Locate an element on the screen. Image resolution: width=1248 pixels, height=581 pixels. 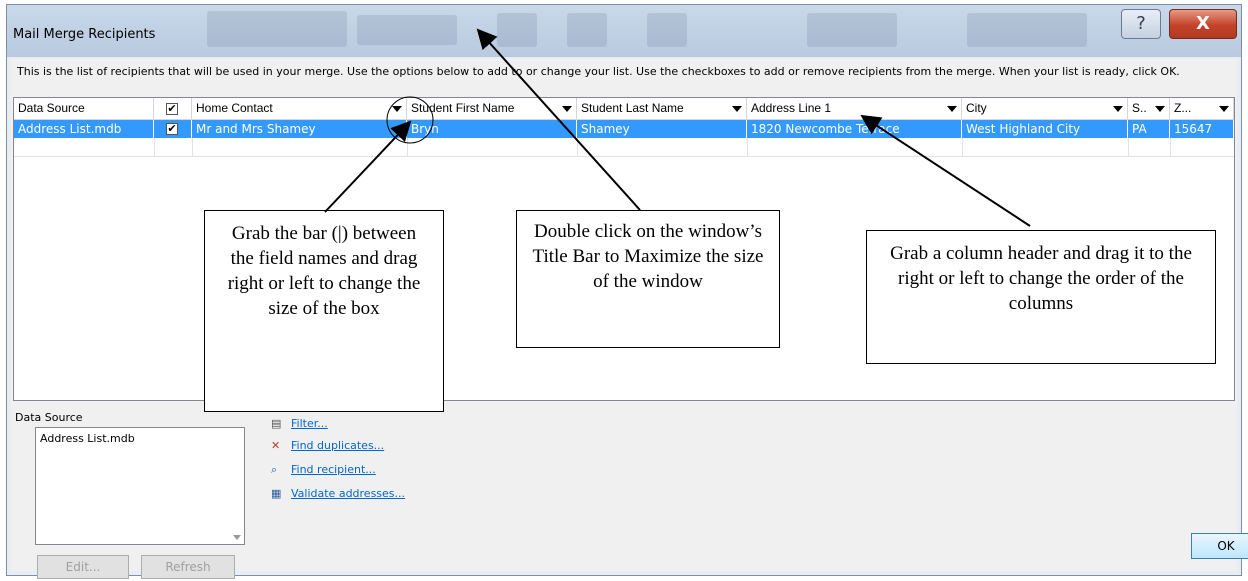
column-header-label: Address Line 1 is located at coordinates (791, 108).